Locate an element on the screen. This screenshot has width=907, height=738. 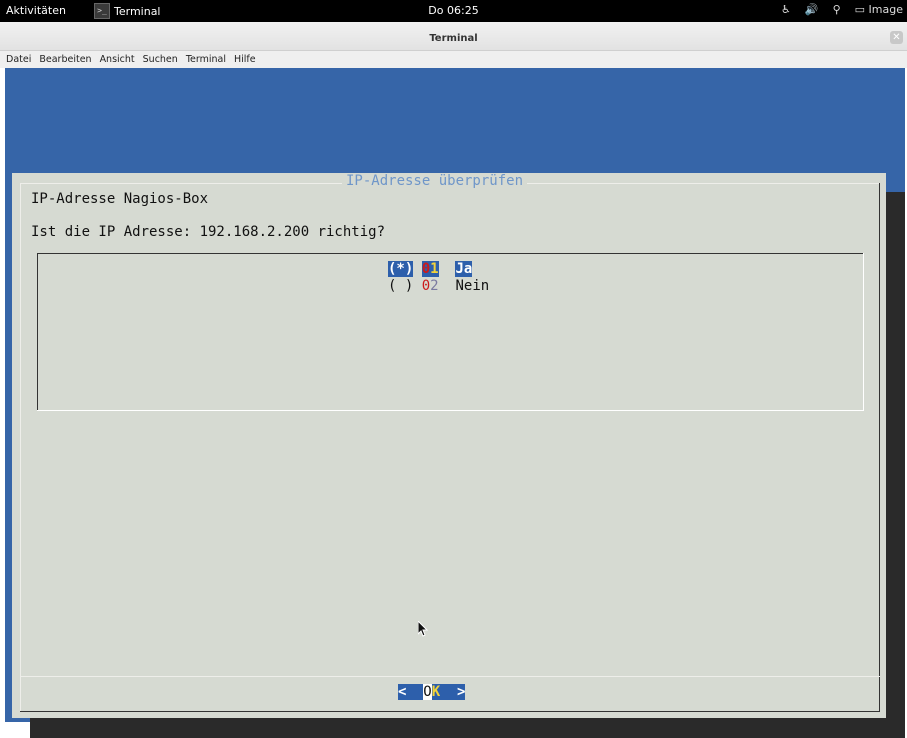
radio-option-ja: (*) 01 Ja is located at coordinates (430, 269).